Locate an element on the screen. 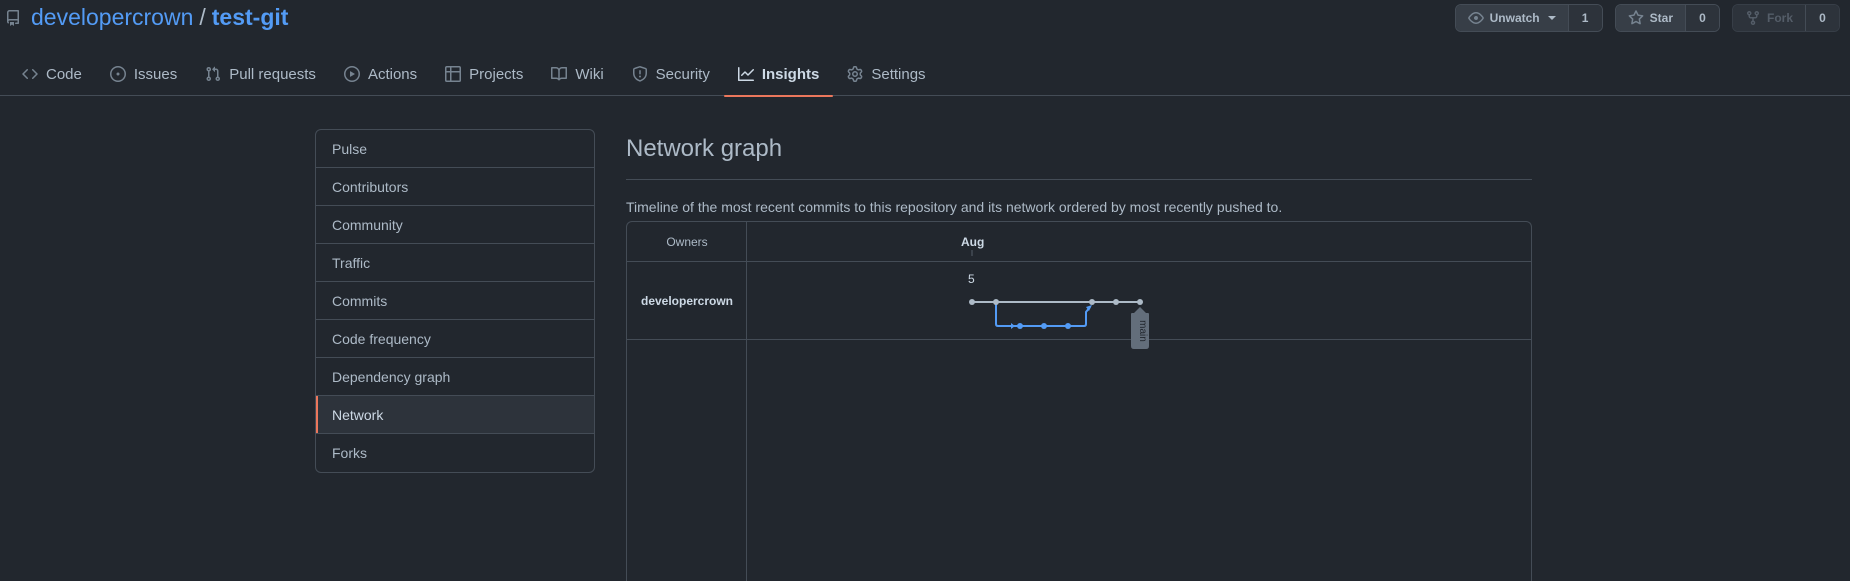 The height and width of the screenshot is (581, 1850). menu-item-code-frequency: Code frequency is located at coordinates (455, 339).